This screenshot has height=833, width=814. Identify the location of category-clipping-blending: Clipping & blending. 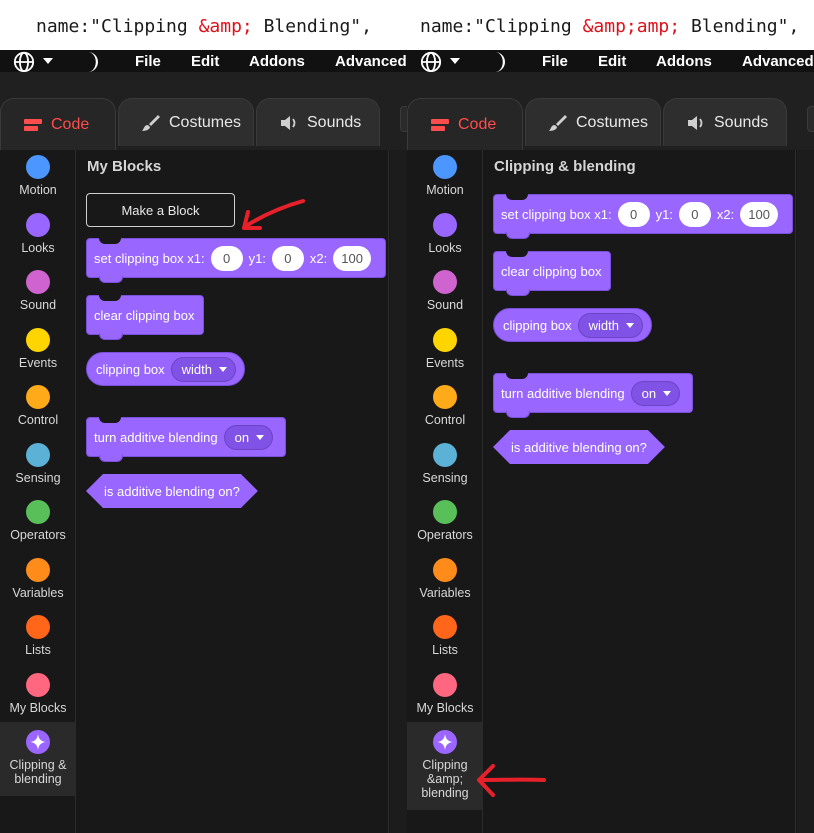
(38, 759).